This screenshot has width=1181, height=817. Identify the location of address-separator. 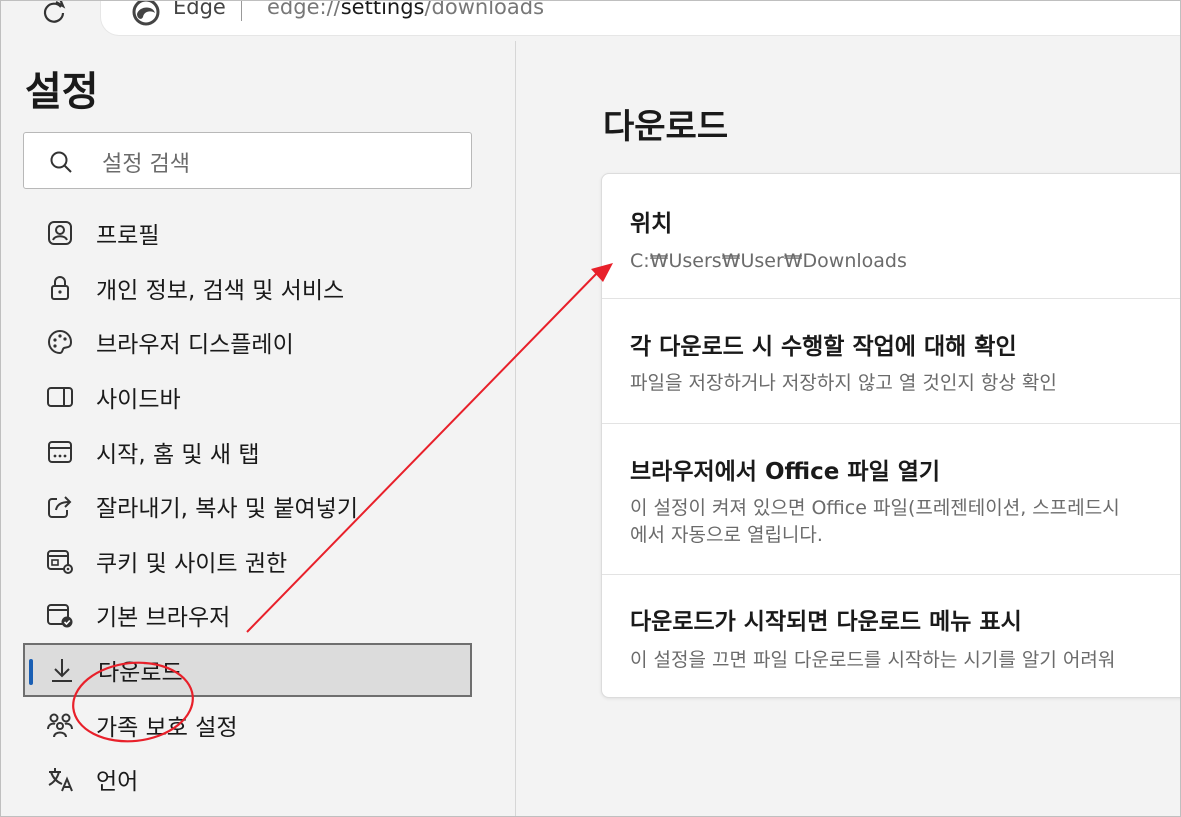
(241, 11).